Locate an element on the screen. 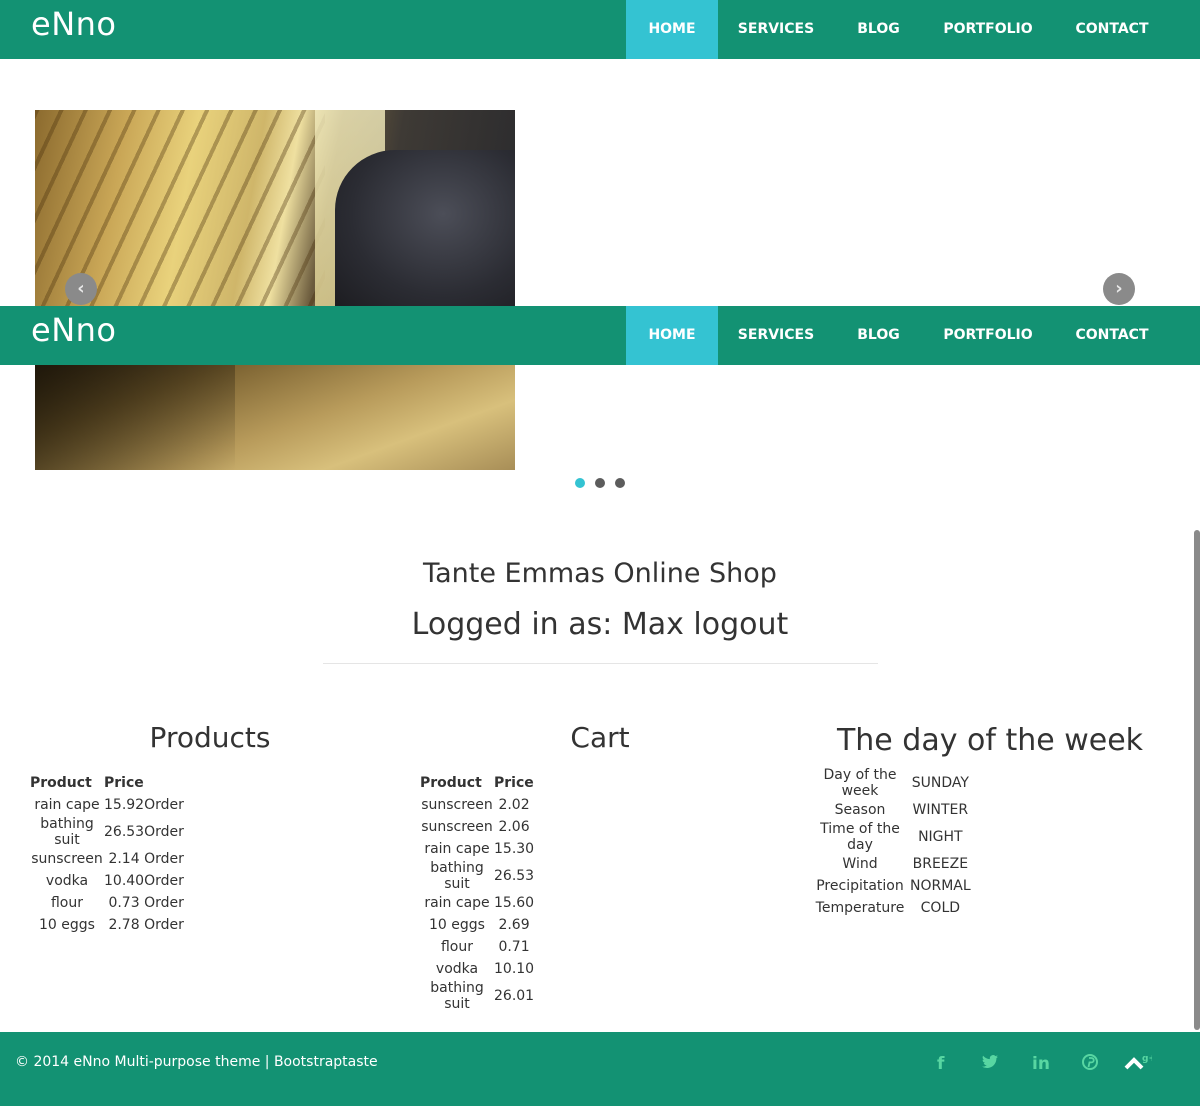  chevron-left-icon: ‹ is located at coordinates (81, 288).